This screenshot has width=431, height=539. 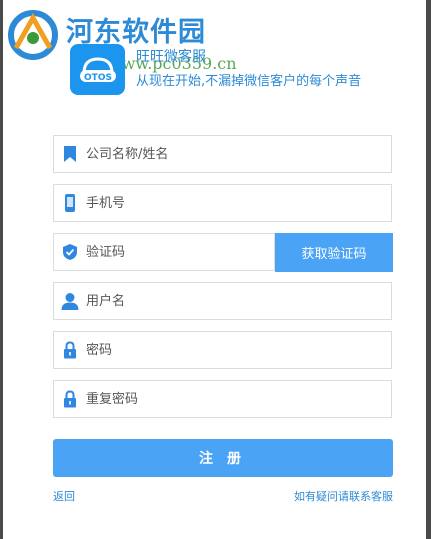 What do you see at coordinates (237, 399) in the screenshot?
I see `confirm-password-input` at bounding box center [237, 399].